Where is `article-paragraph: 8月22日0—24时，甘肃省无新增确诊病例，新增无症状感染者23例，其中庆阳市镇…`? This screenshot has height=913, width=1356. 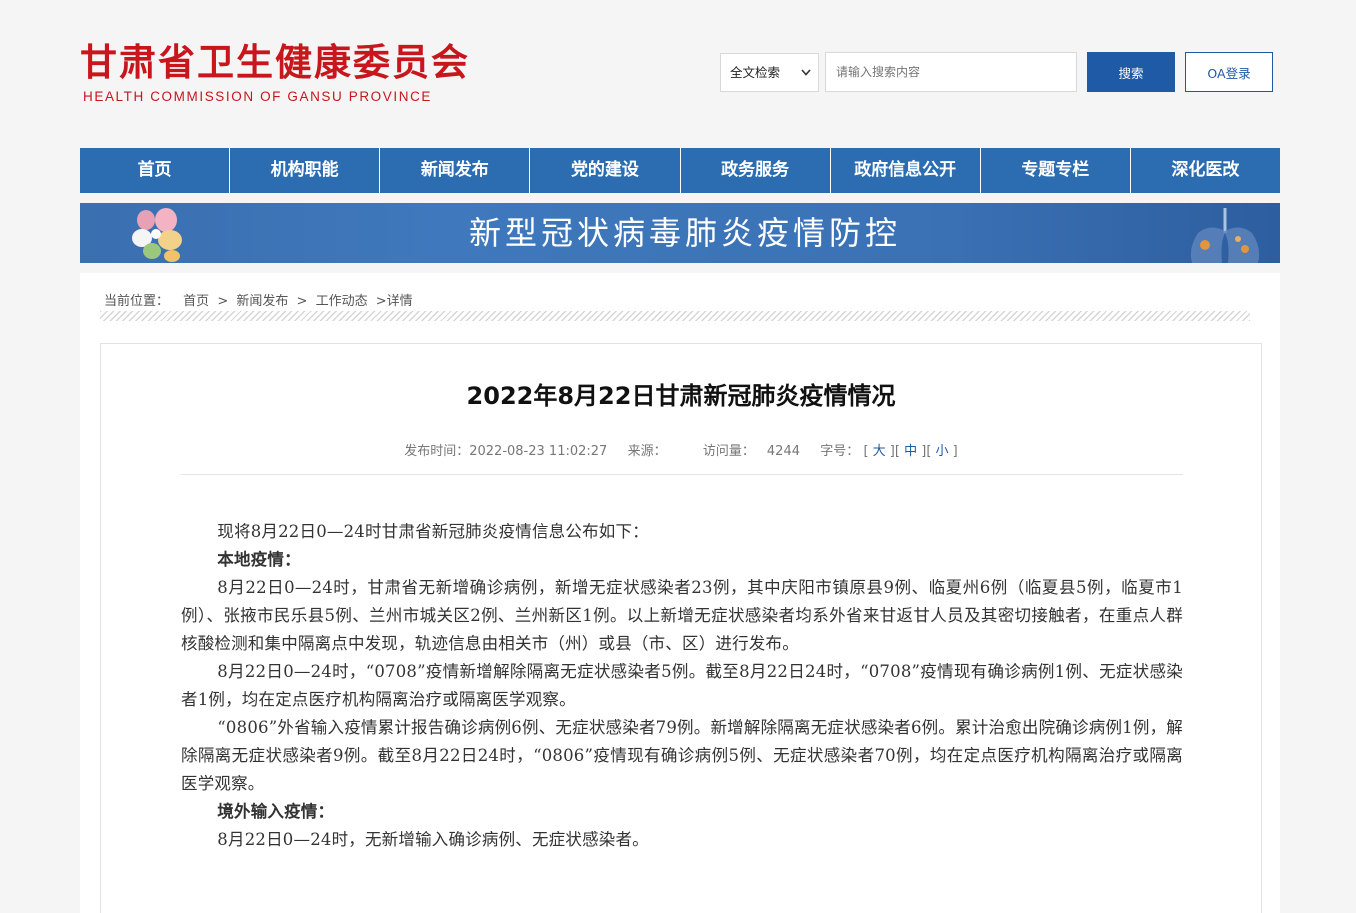 article-paragraph: 8月22日0—24时，甘肃省无新增确诊病例，新增无症状感染者23例，其中庆阳市镇… is located at coordinates (682, 615).